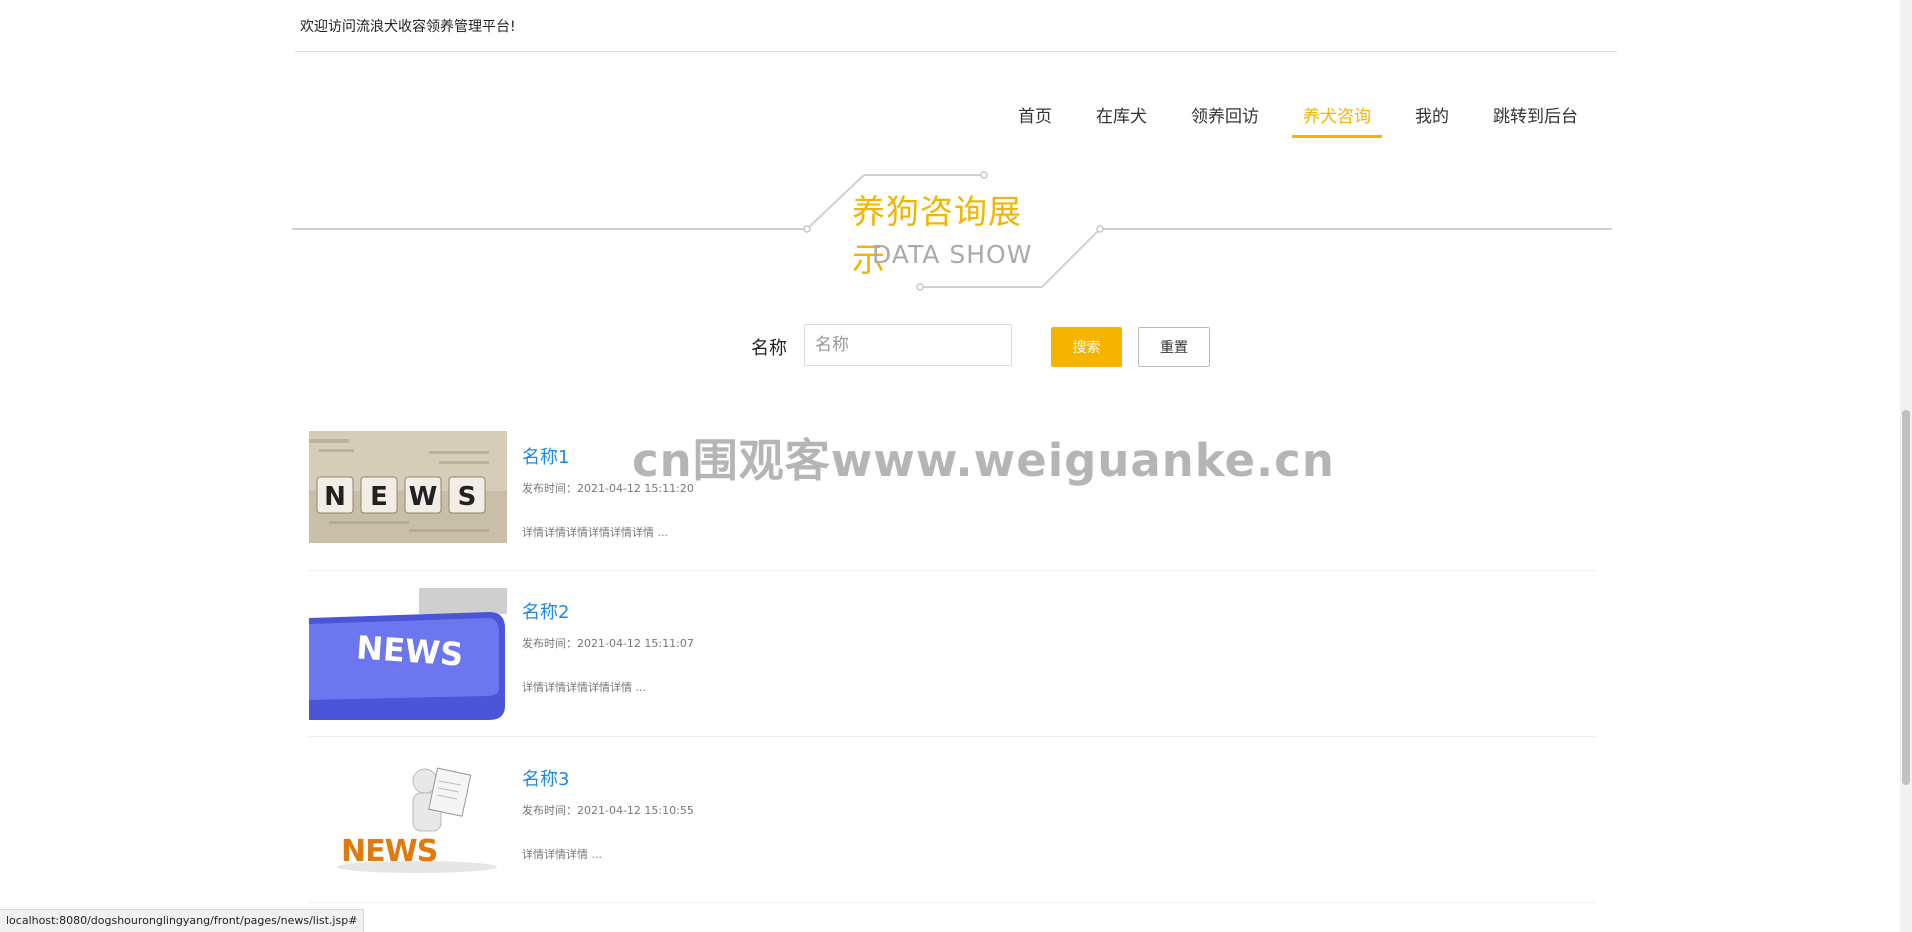 This screenshot has width=1912, height=932. I want to click on nav-item-dog-consulting: 养犬咨询, so click(1337, 121).